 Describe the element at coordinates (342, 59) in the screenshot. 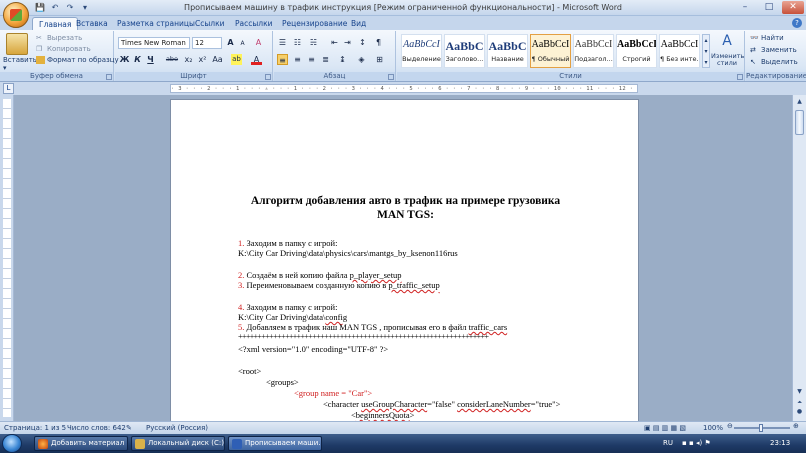

I see `line-spacing-icon: ↨` at that location.